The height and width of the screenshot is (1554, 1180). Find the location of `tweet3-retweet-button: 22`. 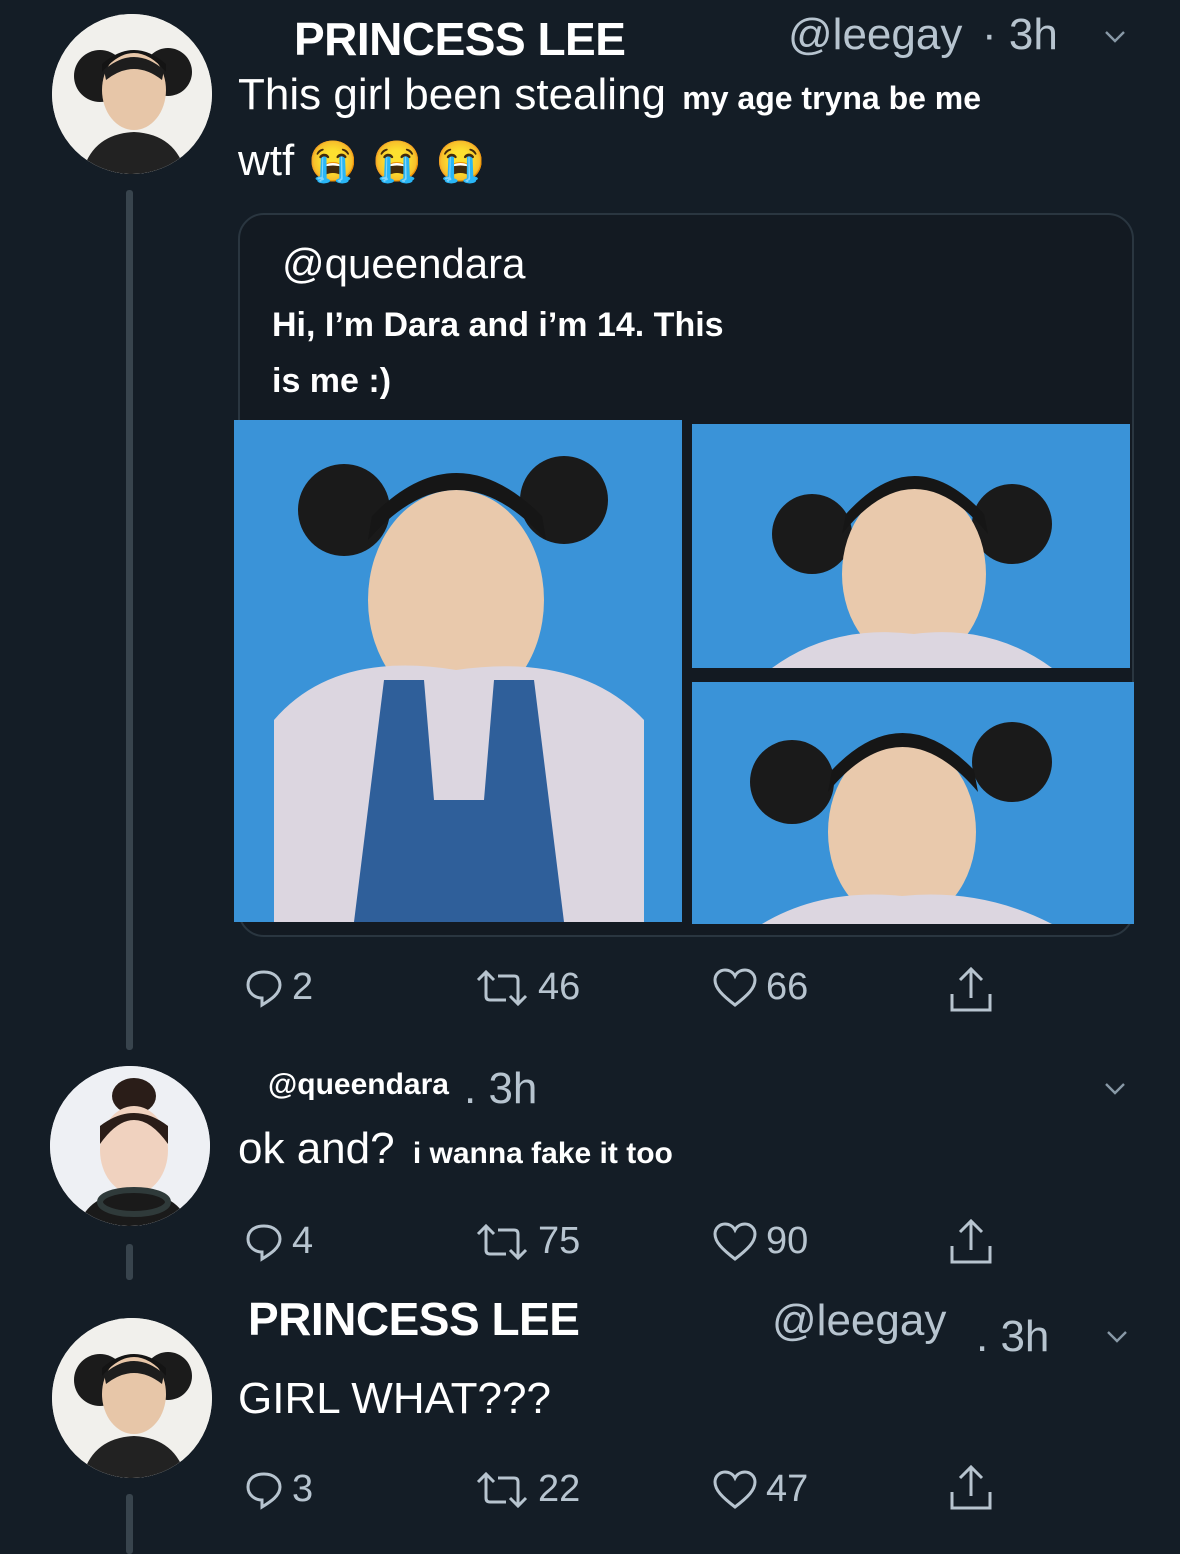

tweet3-retweet-button: 22 is located at coordinates (527, 1489).